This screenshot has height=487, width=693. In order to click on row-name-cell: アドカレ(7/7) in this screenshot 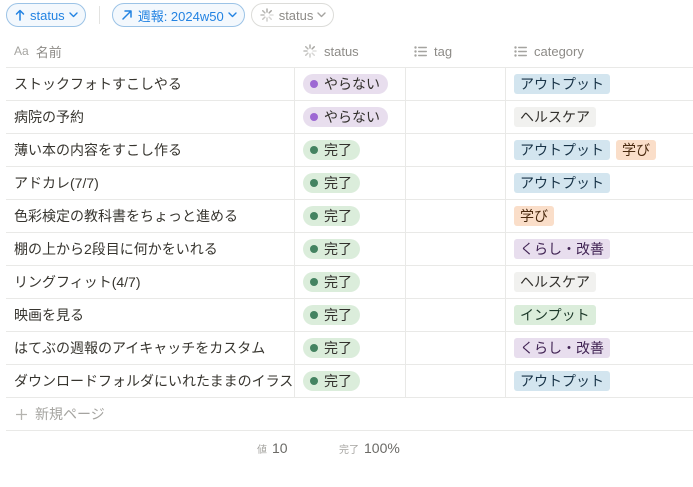, I will do `click(150, 183)`.